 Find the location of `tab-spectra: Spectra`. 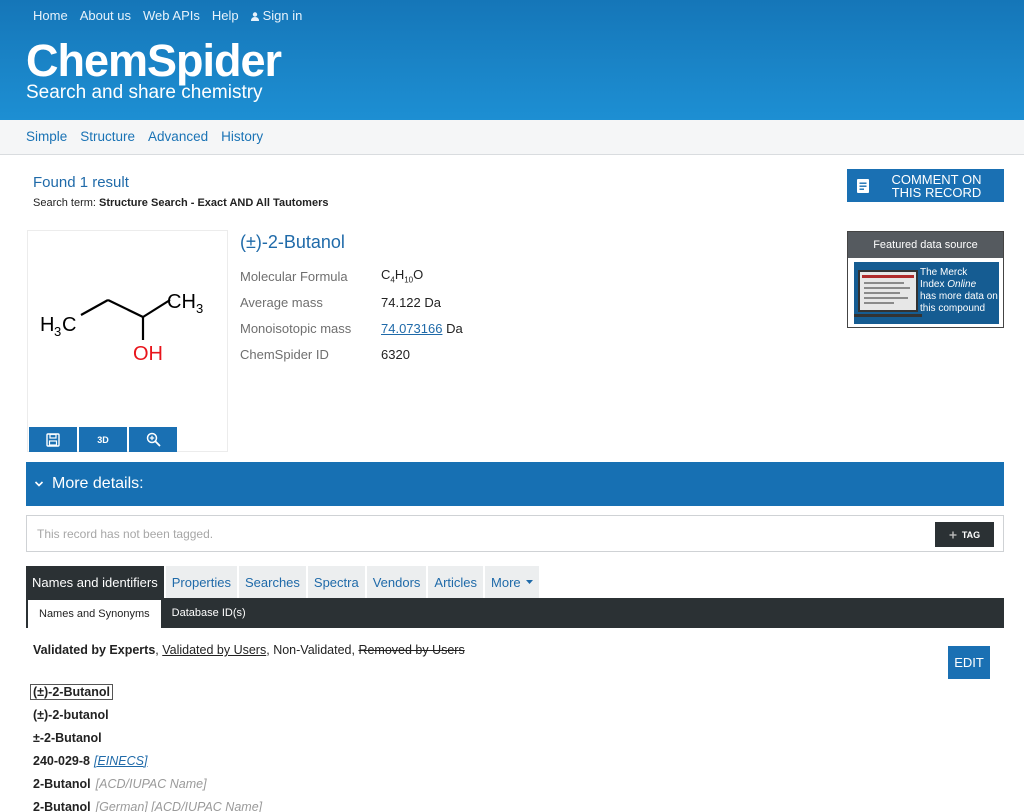

tab-spectra: Spectra is located at coordinates (336, 582).